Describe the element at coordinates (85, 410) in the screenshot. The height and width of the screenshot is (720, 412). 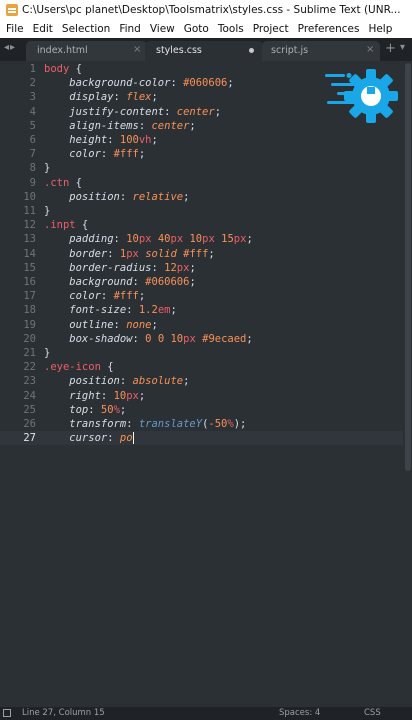
I see `code-line: top: 50%;` at that location.